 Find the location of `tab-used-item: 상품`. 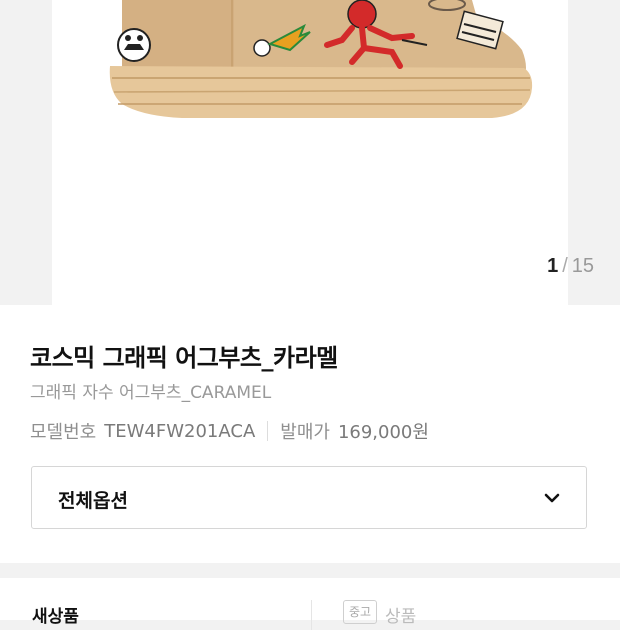

tab-used-item: 상품 is located at coordinates (400, 614).